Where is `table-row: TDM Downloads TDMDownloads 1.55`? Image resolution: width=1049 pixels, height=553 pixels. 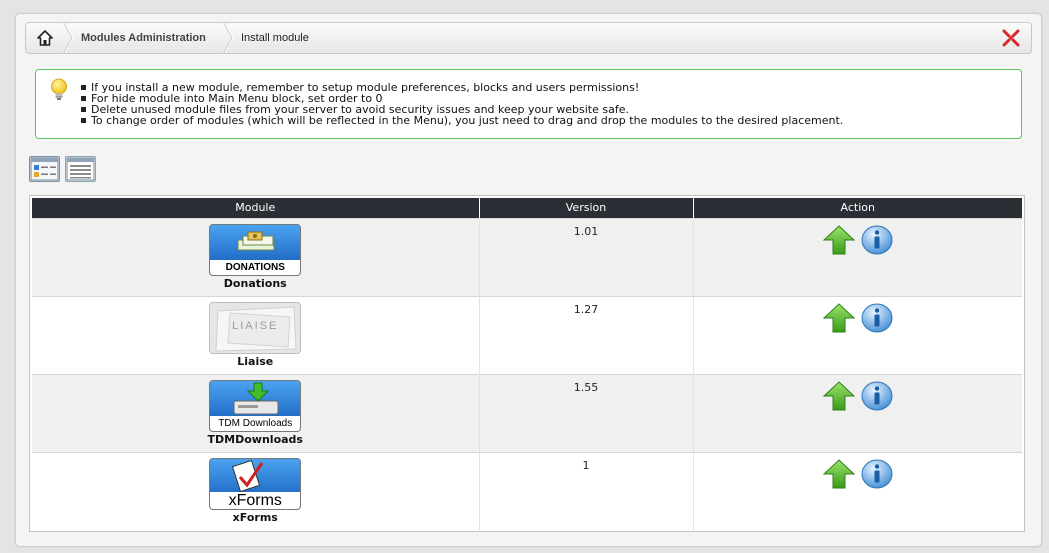
table-row: TDM Downloads TDMDownloads 1.55 is located at coordinates (527, 412).